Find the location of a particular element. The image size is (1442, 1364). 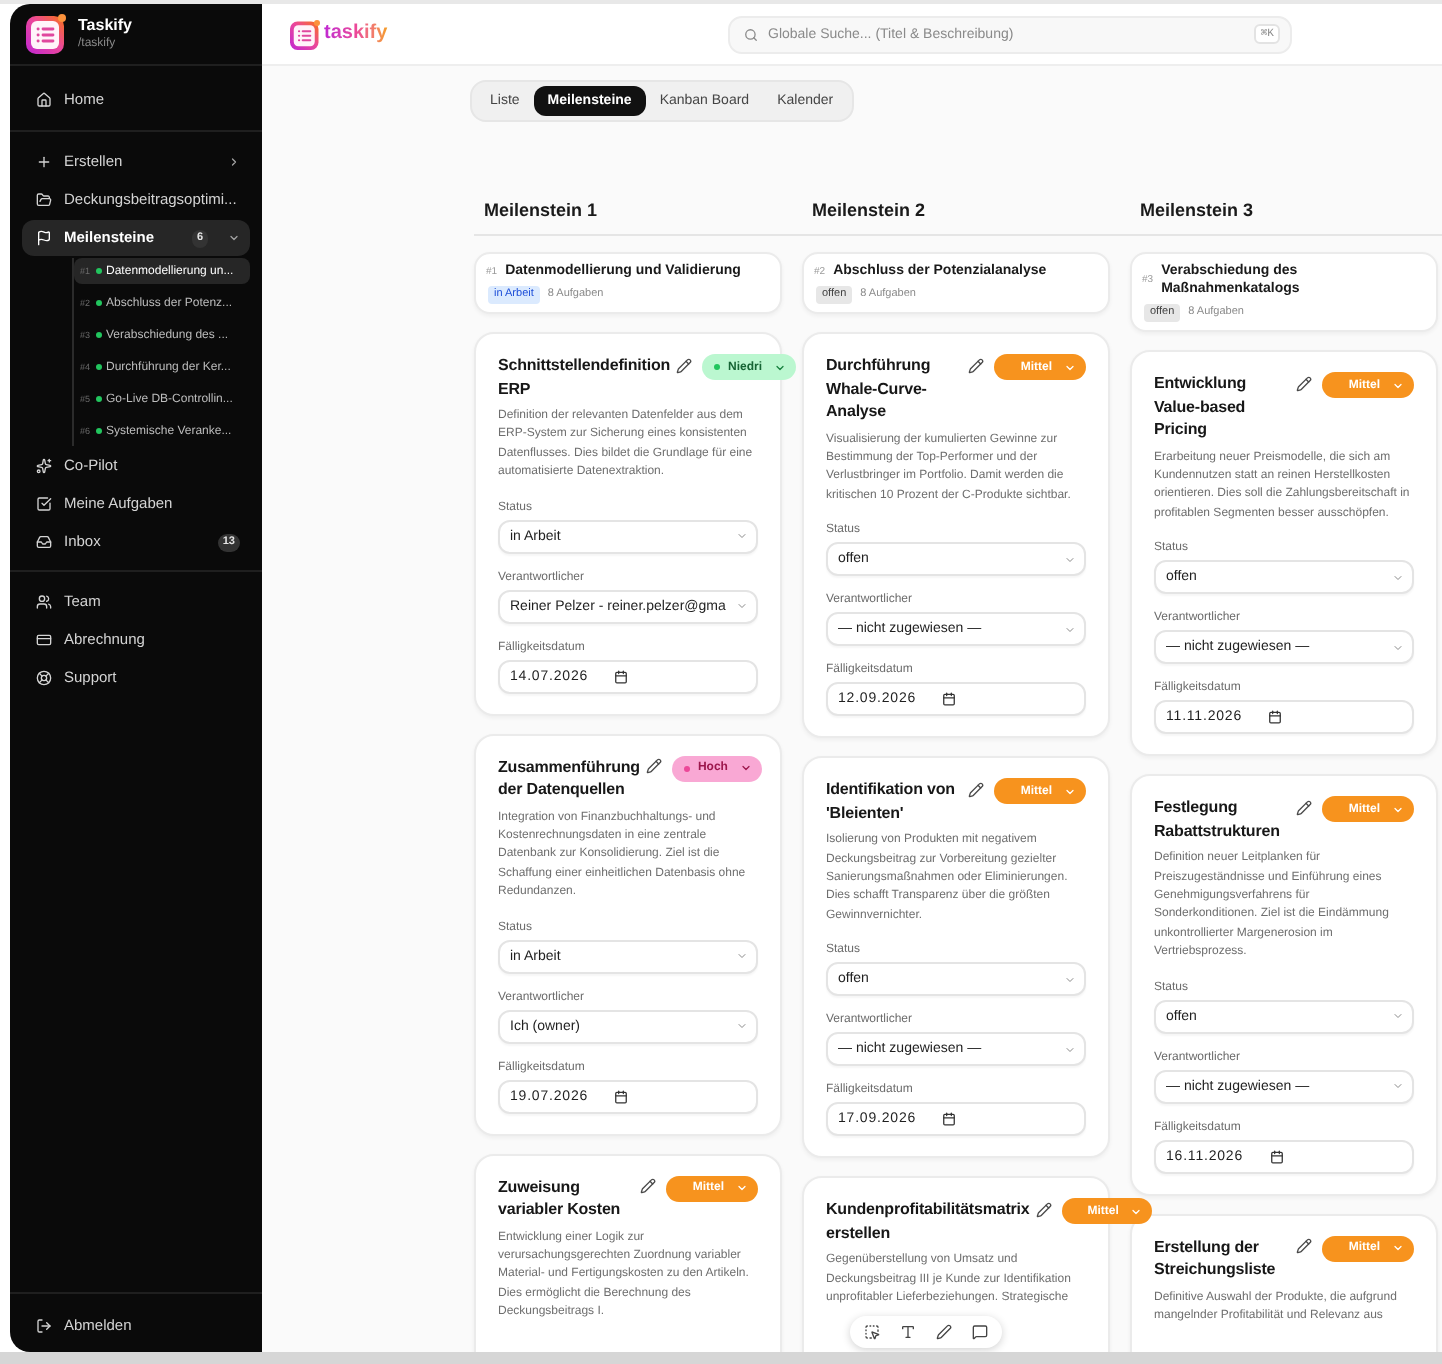

task-title: Zuweisung variabler Kosten is located at coordinates (560, 1198).